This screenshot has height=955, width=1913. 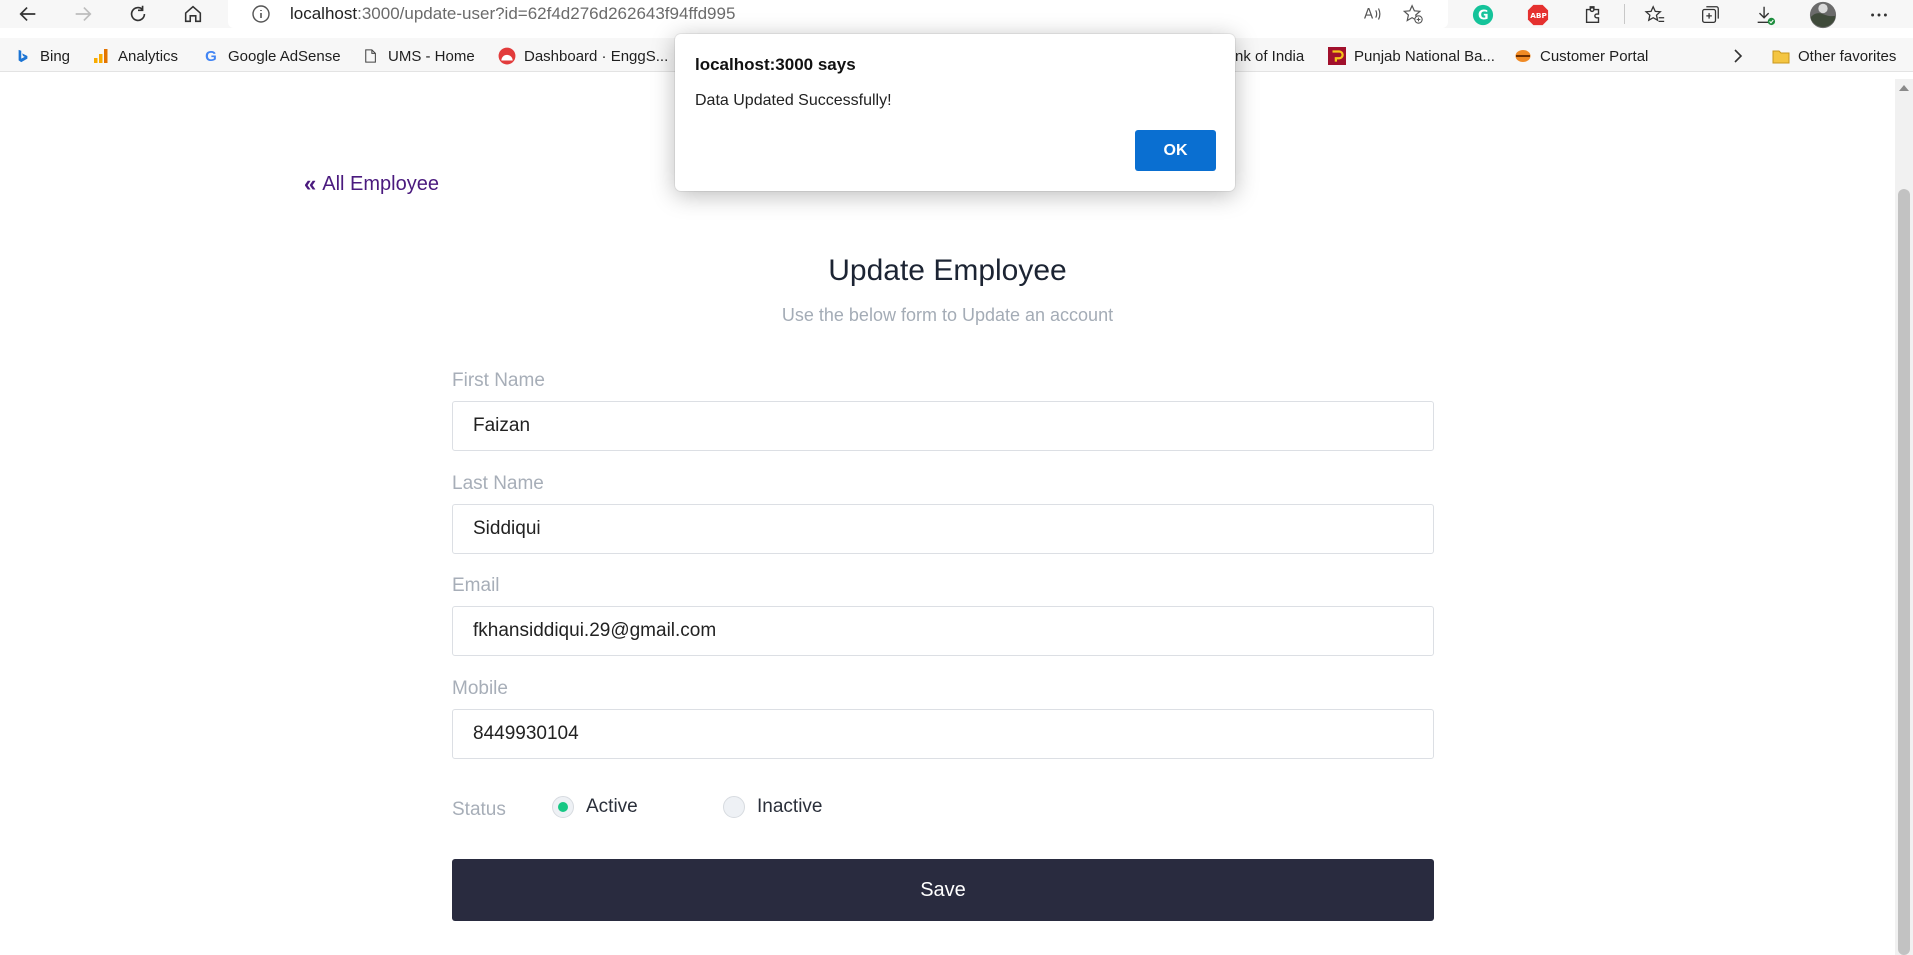 What do you see at coordinates (479, 809) in the screenshot?
I see `status-label: Status` at bounding box center [479, 809].